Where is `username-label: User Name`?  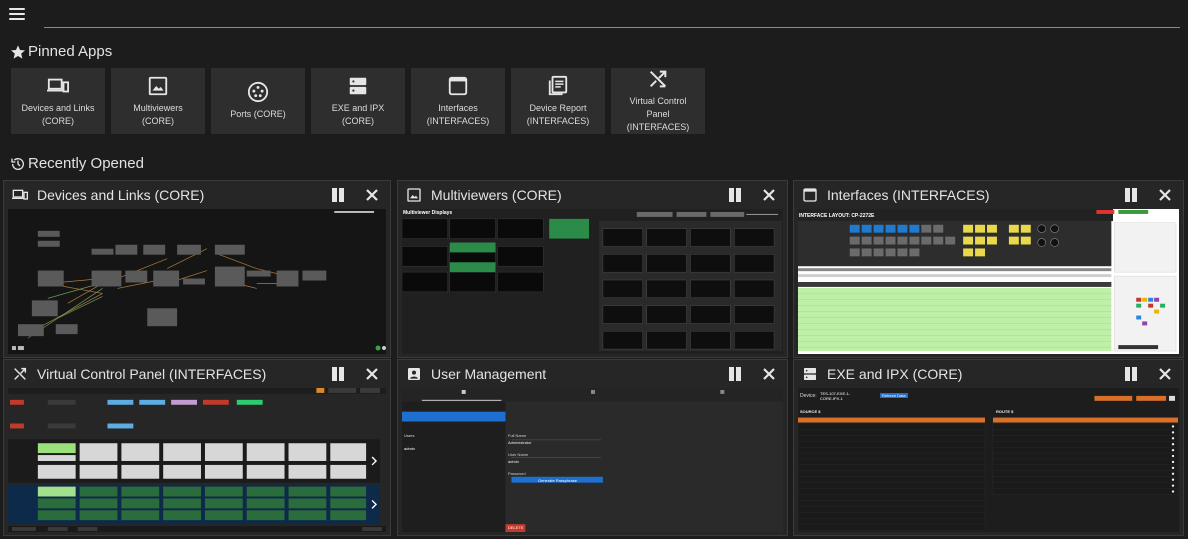
username-label: User Name is located at coordinates (518, 454).